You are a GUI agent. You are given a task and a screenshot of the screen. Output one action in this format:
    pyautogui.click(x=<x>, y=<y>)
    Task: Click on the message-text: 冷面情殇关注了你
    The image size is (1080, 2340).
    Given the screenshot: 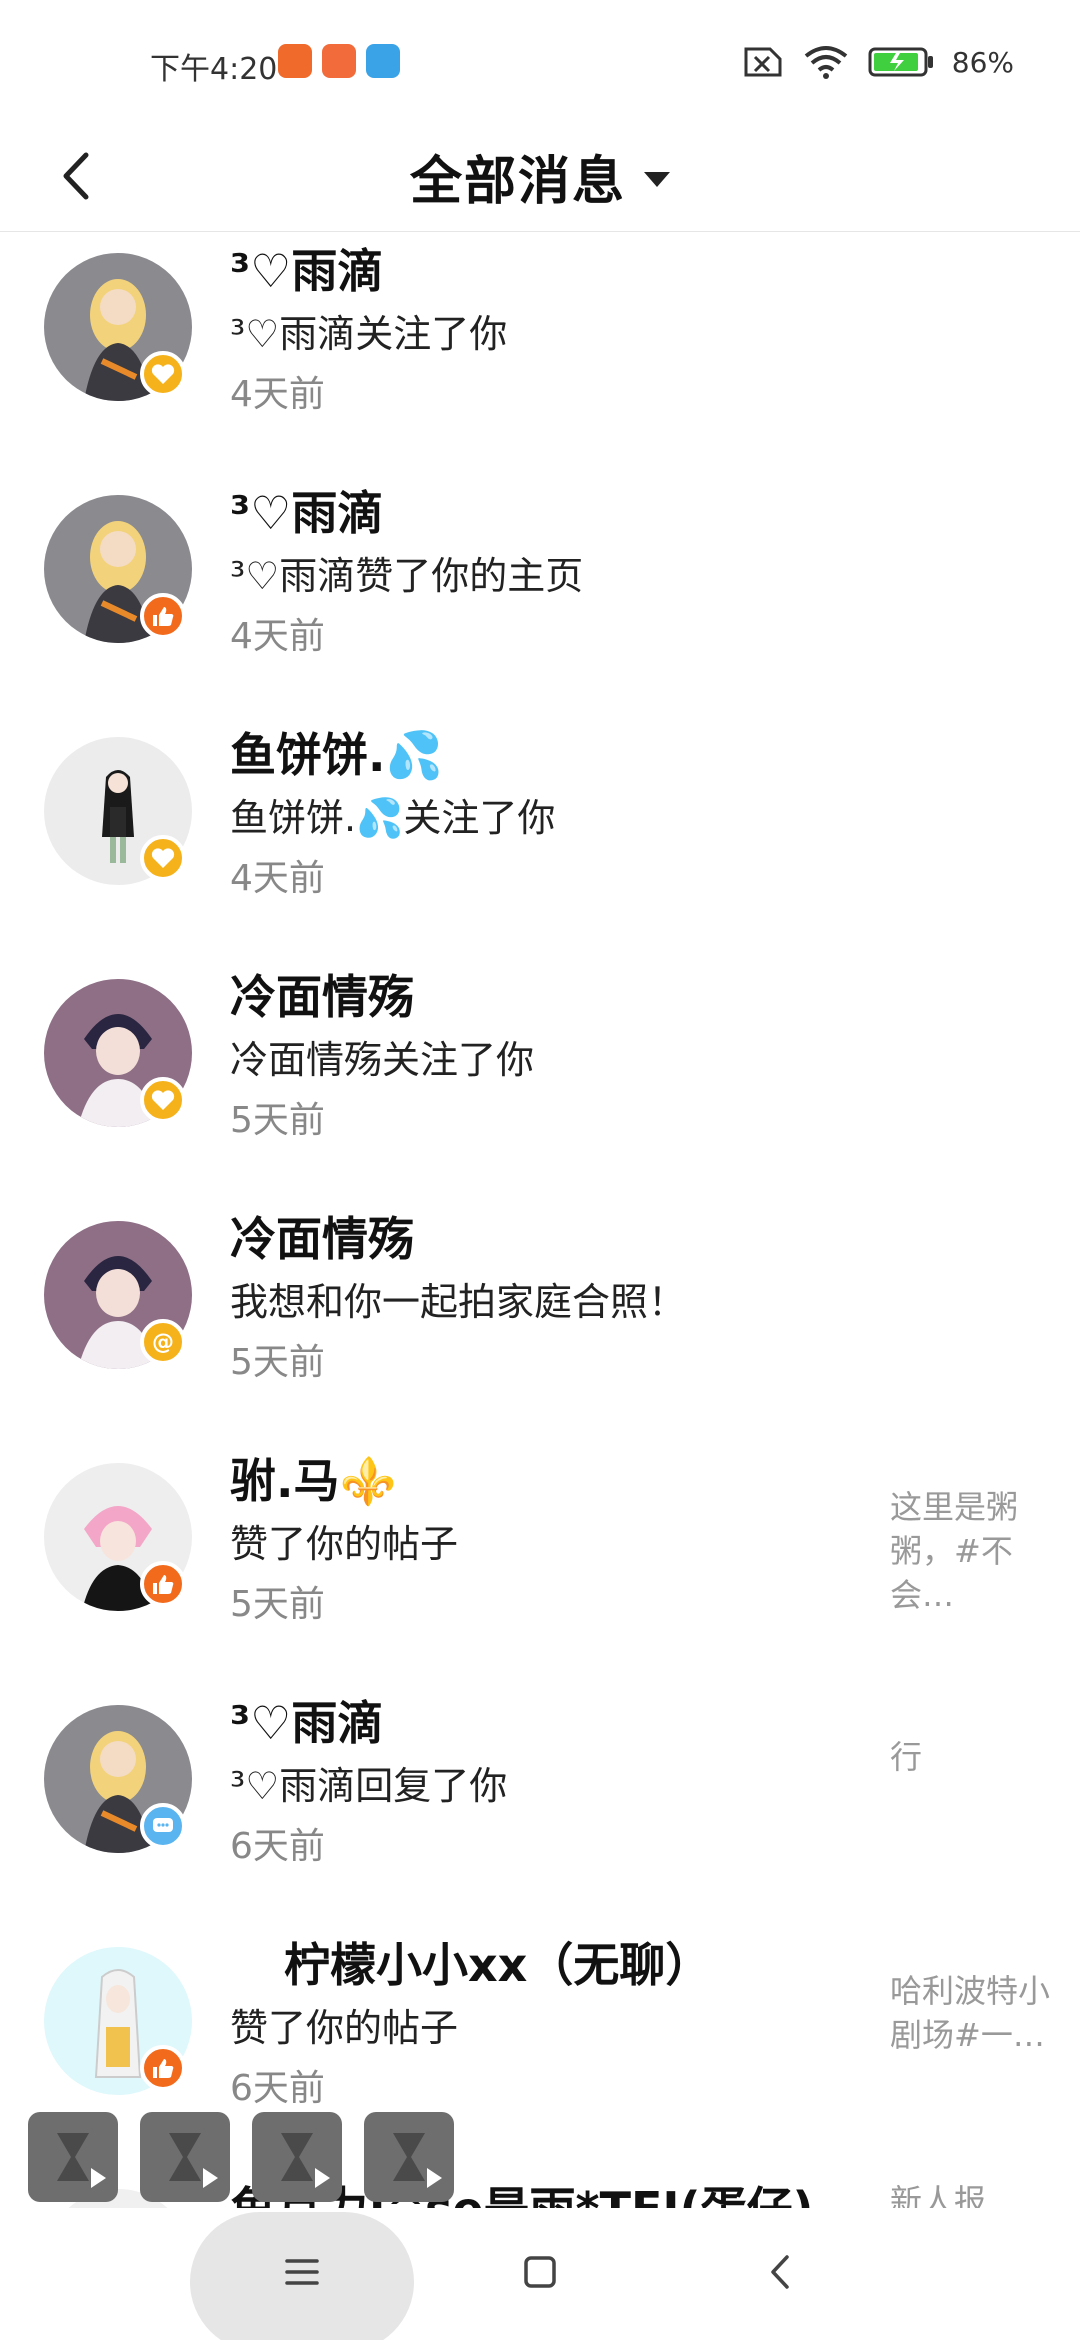 What is the action you would take?
    pyautogui.click(x=382, y=1060)
    